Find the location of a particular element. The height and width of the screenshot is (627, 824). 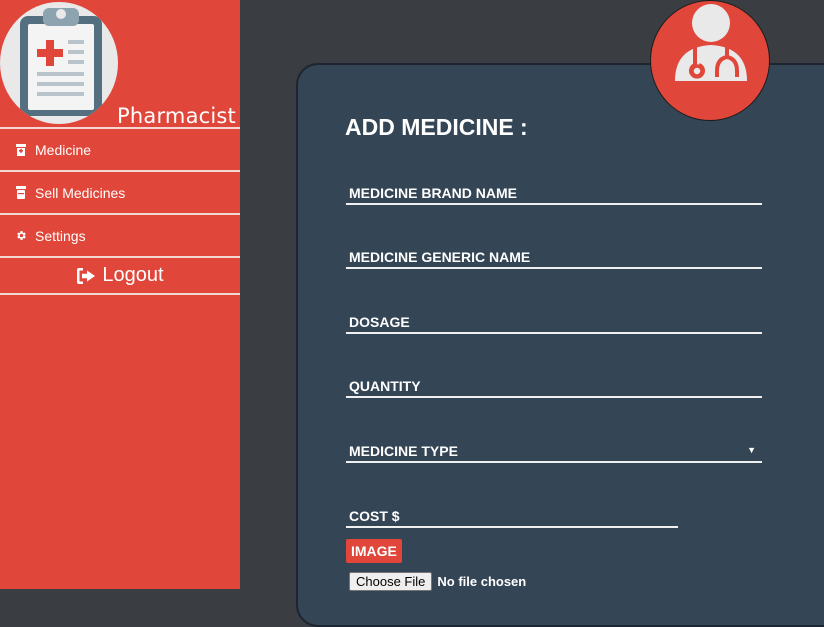

file-upload: Choose File No file chosen is located at coordinates (437, 581).